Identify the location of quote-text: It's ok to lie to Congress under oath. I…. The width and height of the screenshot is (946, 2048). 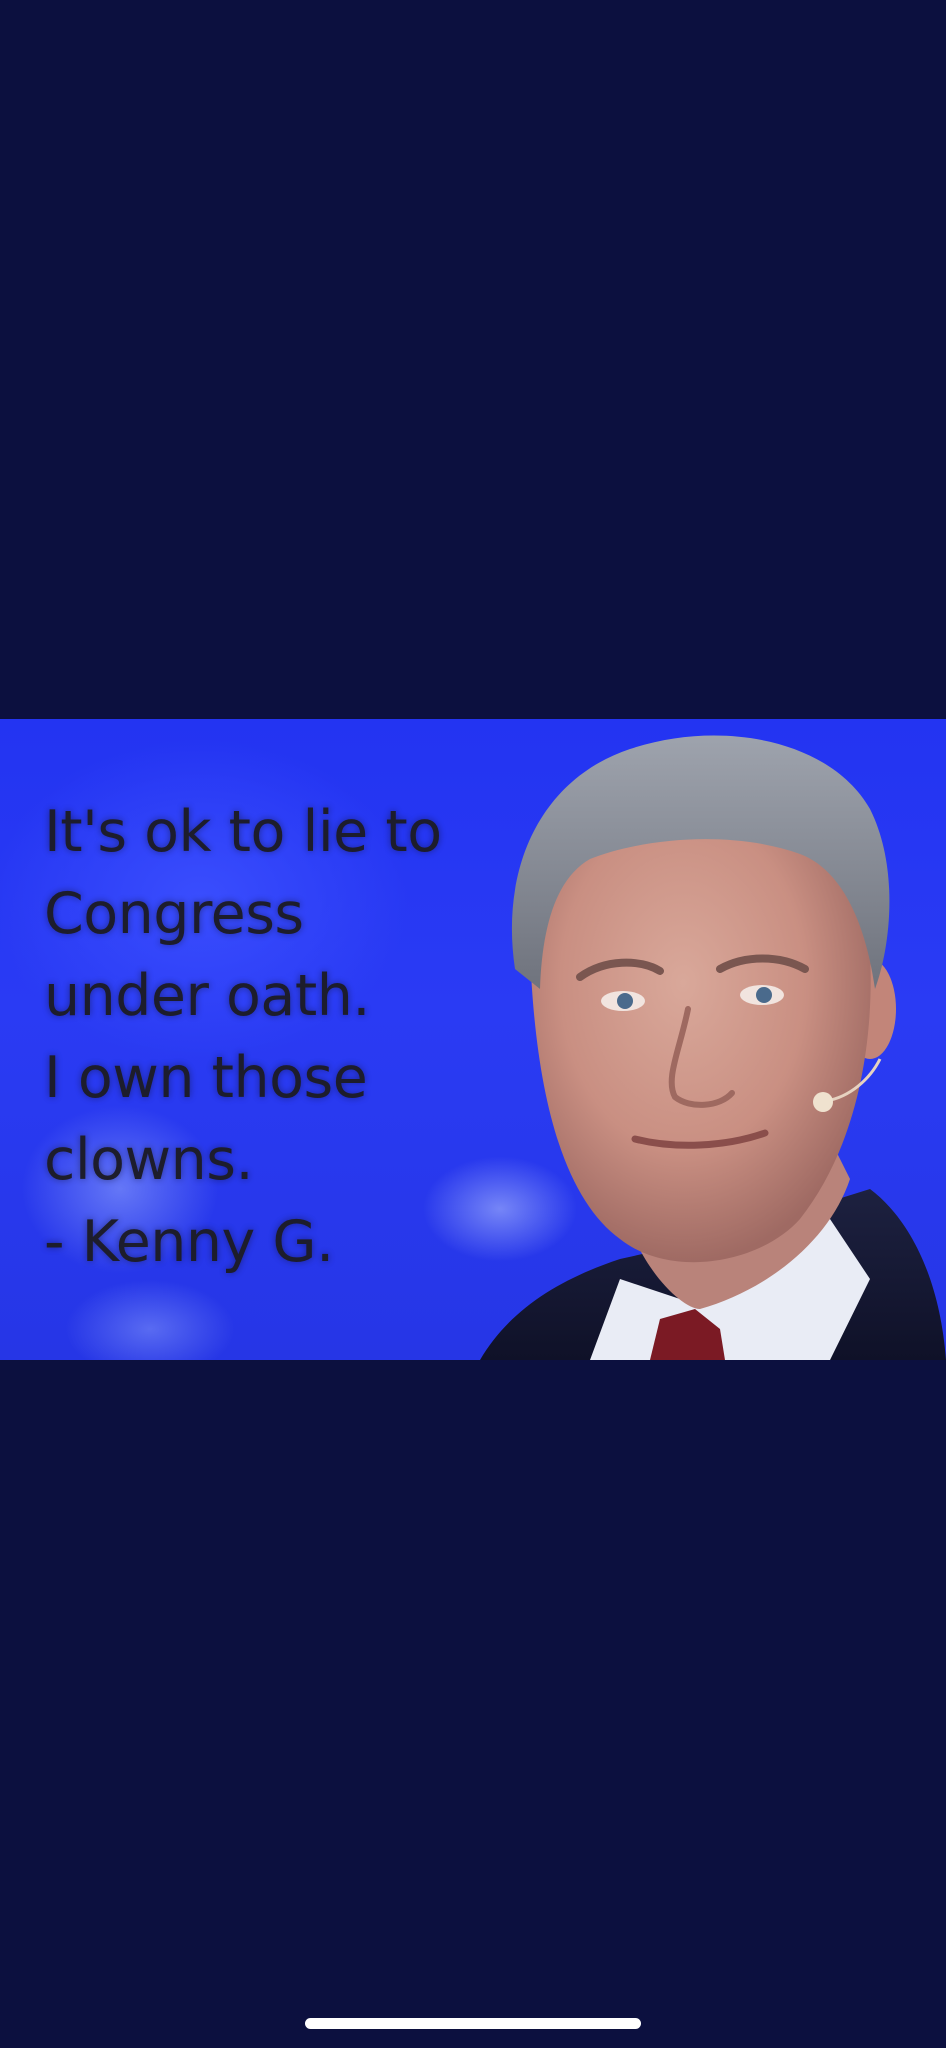
(274, 1037).